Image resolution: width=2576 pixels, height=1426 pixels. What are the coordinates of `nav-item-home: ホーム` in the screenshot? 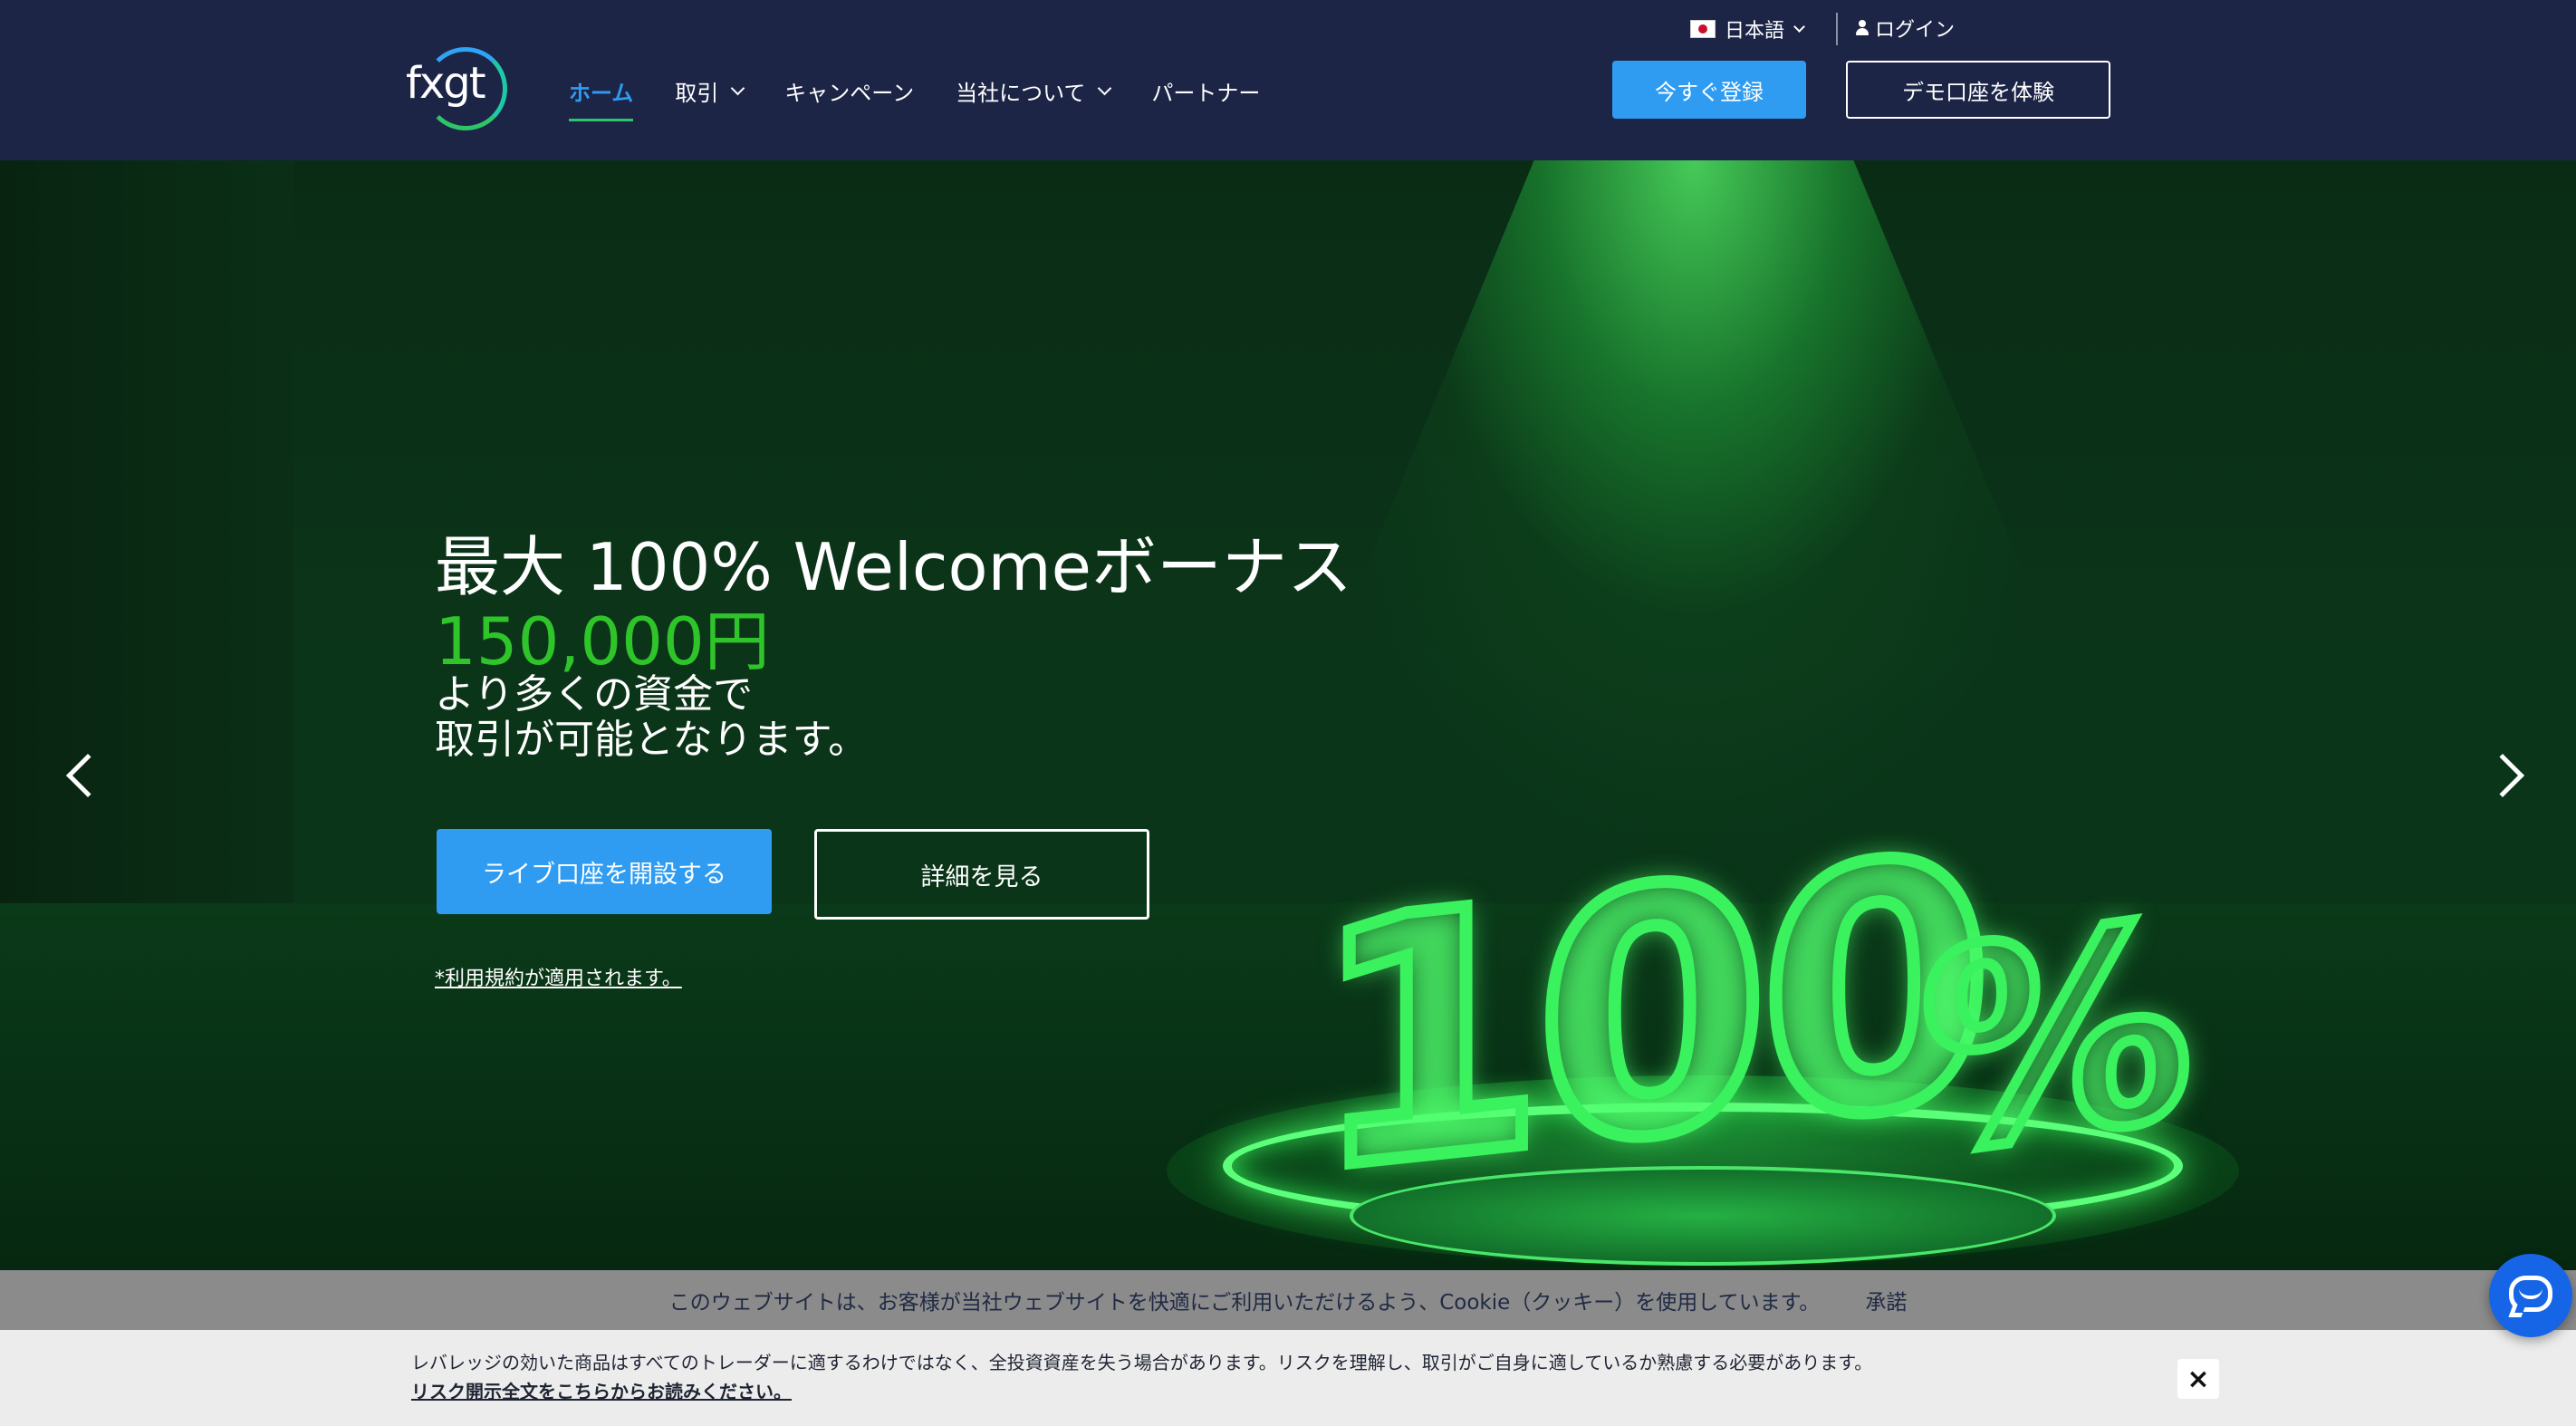 It's located at (601, 93).